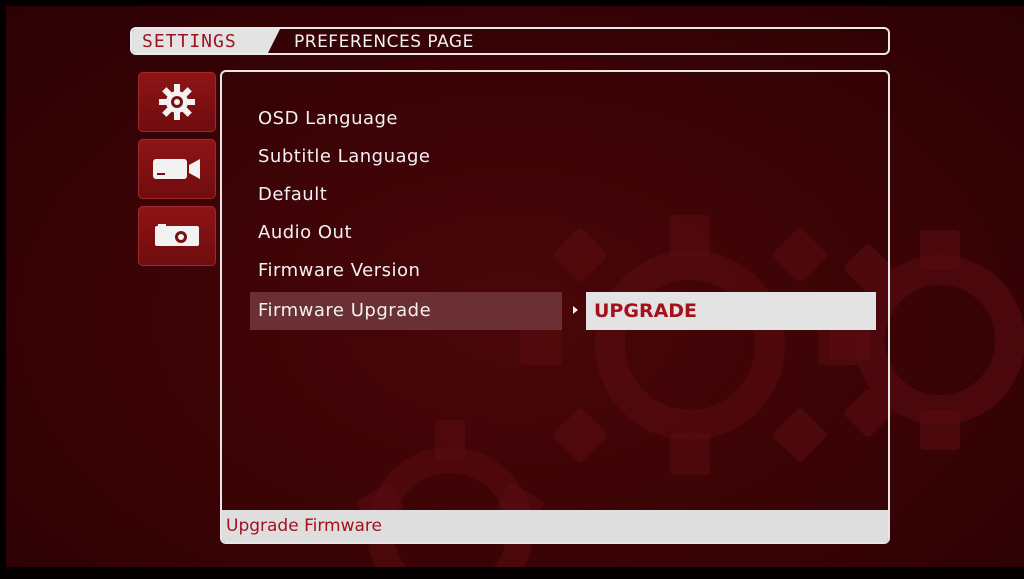 The height and width of the screenshot is (579, 1024). I want to click on menu-item-osd-language: OSD Language, so click(328, 119).